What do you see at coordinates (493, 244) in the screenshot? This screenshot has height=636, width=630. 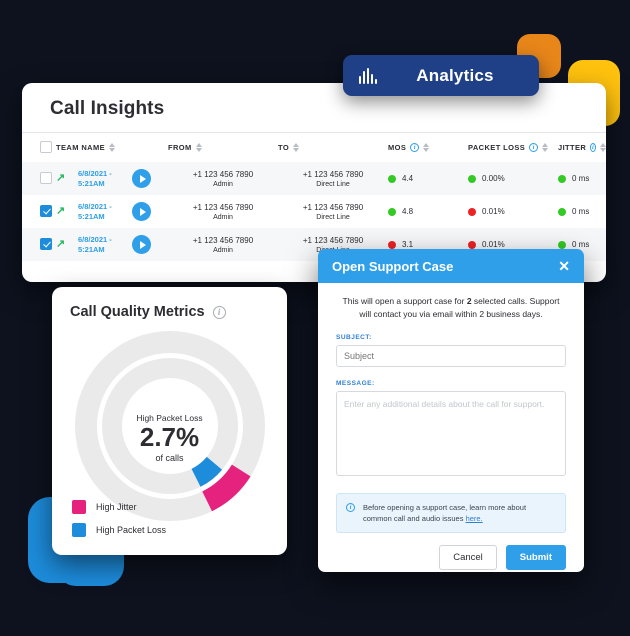 I see `packet-loss-value: 0.01%` at bounding box center [493, 244].